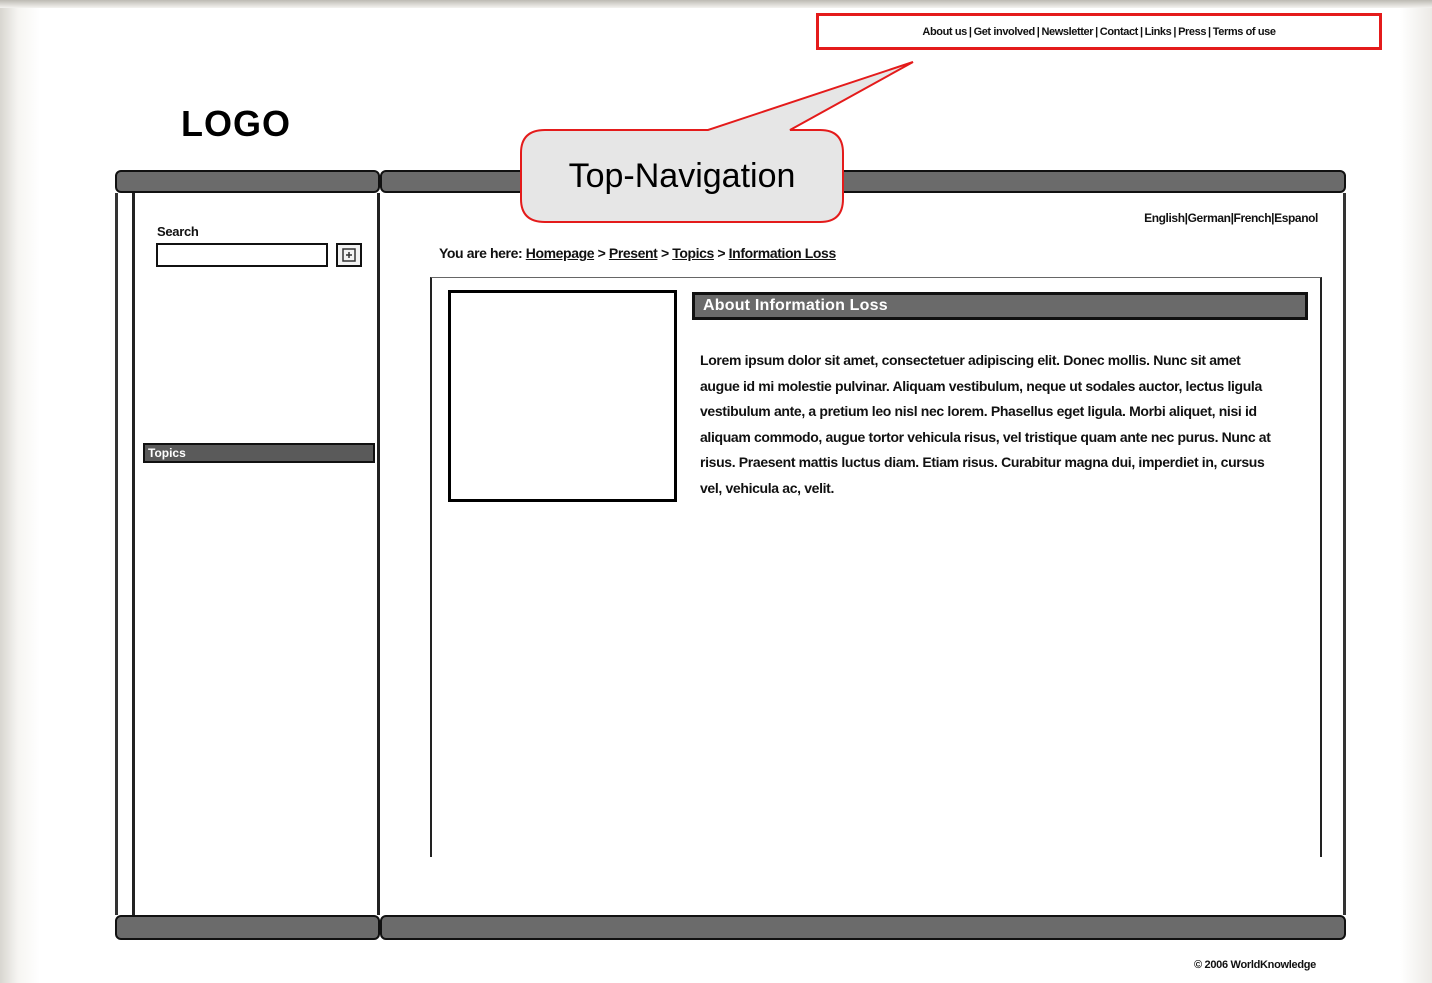 The height and width of the screenshot is (983, 1432). What do you see at coordinates (259, 453) in the screenshot?
I see `topics-header: Topics` at bounding box center [259, 453].